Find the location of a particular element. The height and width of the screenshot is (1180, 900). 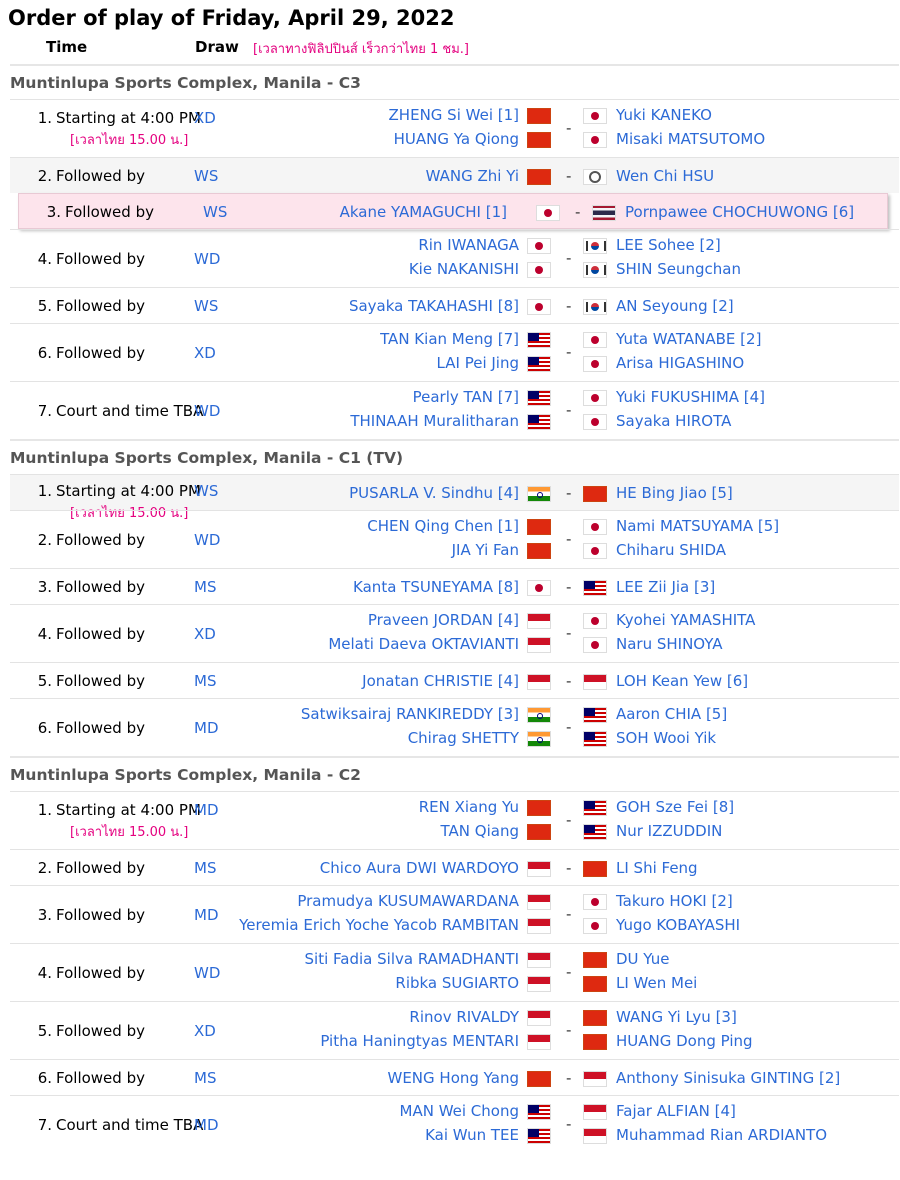

left-player-link: Pramudya KUSUMAWARDANA is located at coordinates (408, 901).